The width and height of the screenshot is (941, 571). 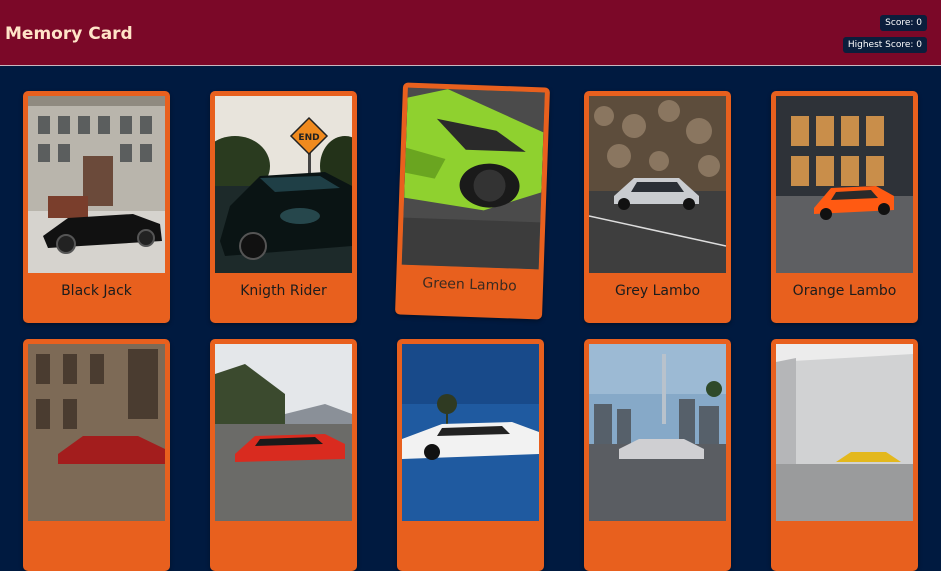 I want to click on card-name: Green Lambo, so click(x=469, y=285).